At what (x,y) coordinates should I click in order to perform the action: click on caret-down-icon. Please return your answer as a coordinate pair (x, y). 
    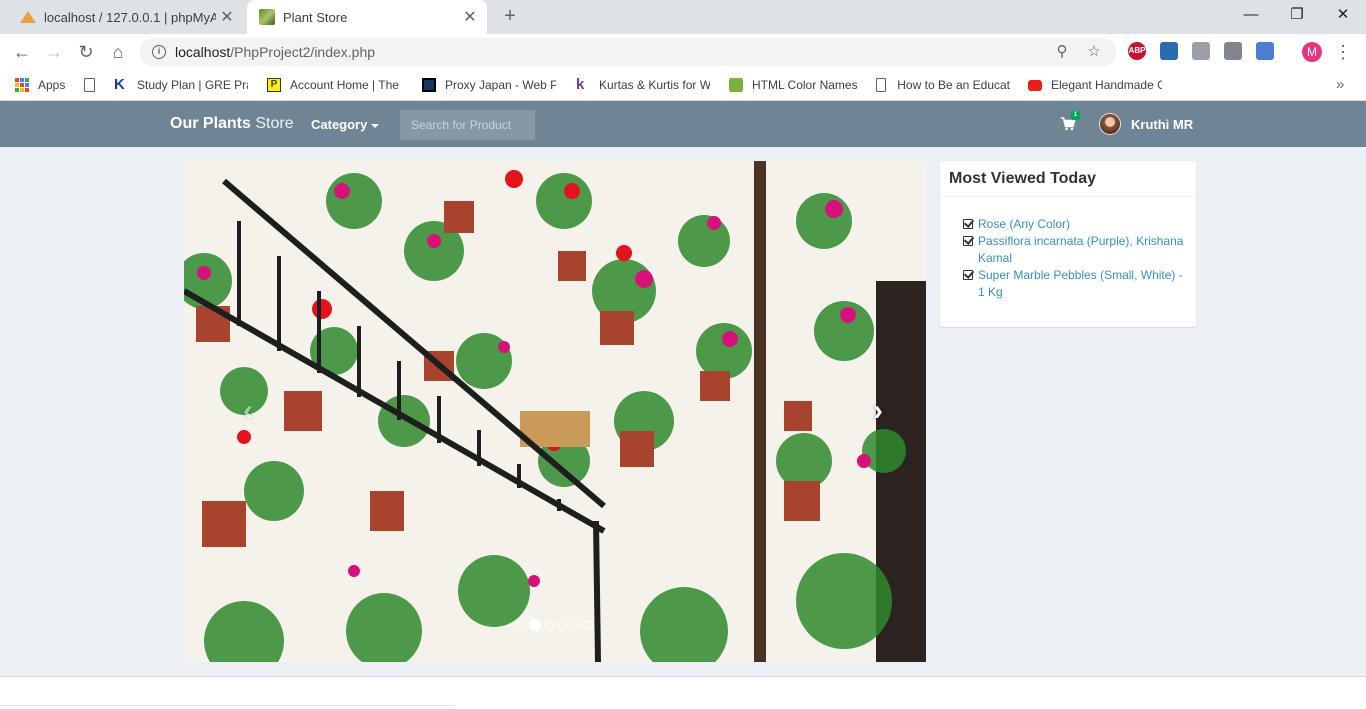
    Looking at the image, I should click on (375, 125).